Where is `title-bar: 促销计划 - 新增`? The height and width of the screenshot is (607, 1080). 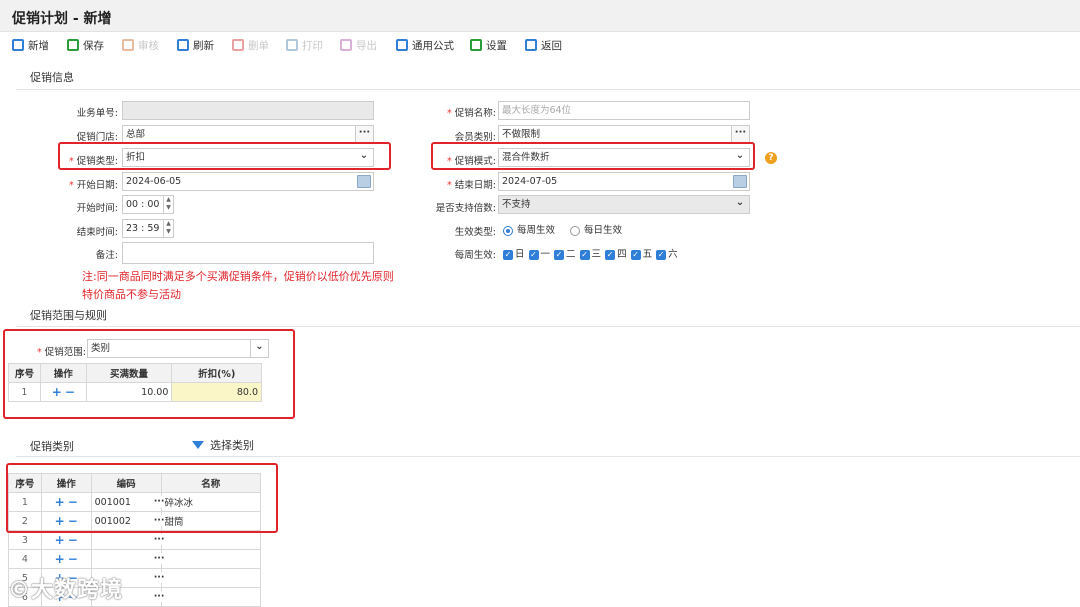 title-bar: 促销计划 - 新增 is located at coordinates (540, 16).